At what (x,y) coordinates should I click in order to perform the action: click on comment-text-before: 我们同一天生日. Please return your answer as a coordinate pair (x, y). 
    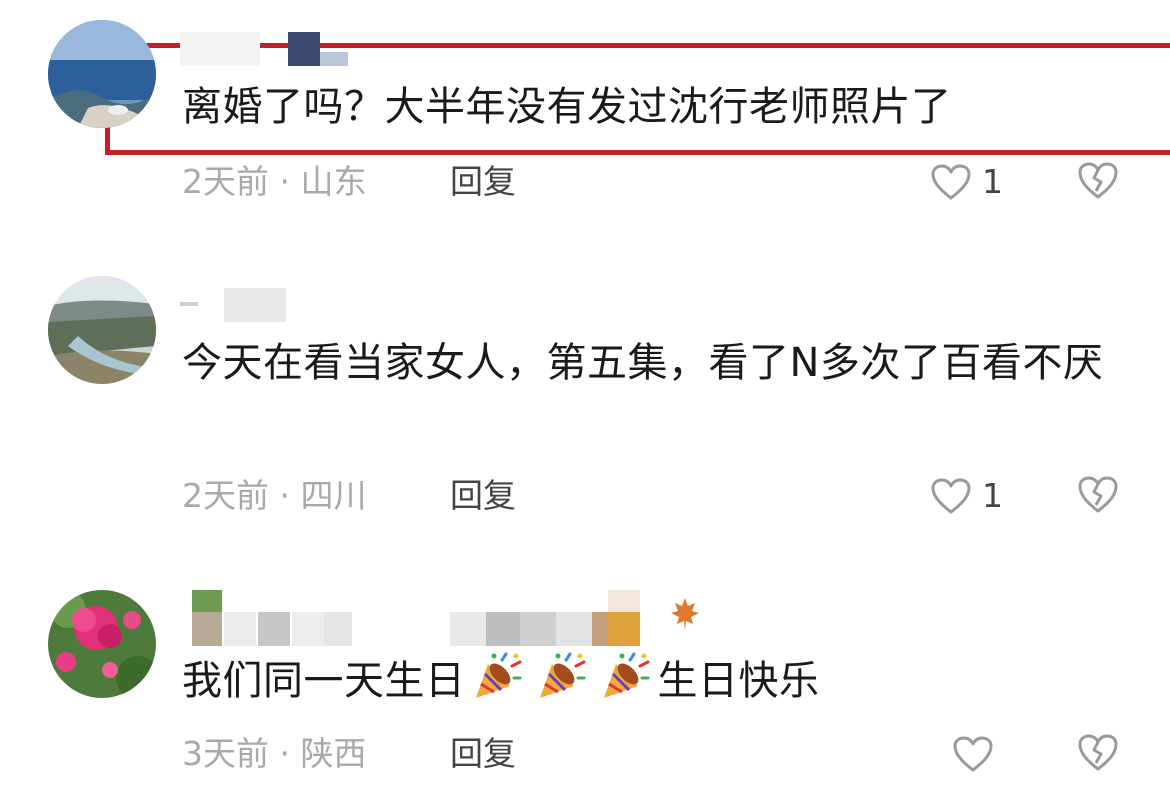
    Looking at the image, I should click on (324, 681).